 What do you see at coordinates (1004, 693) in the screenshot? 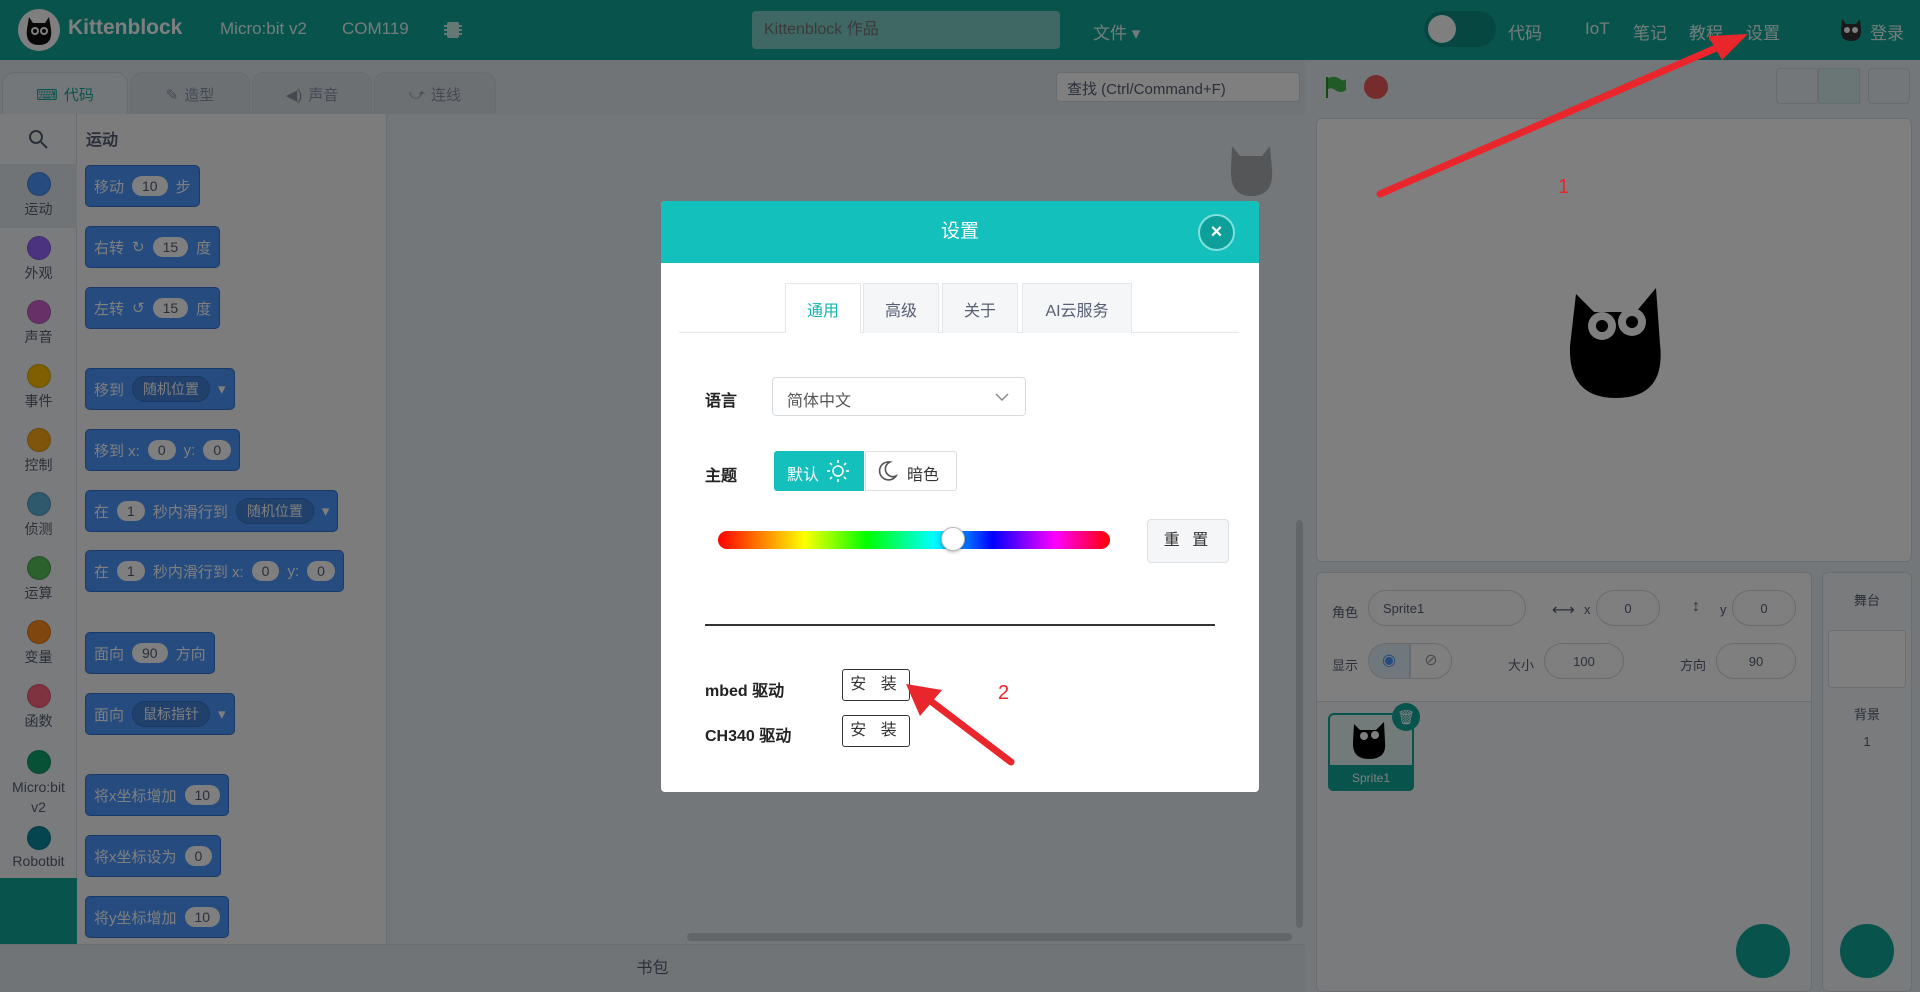
I see `annotation-label-2: 2` at bounding box center [1004, 693].